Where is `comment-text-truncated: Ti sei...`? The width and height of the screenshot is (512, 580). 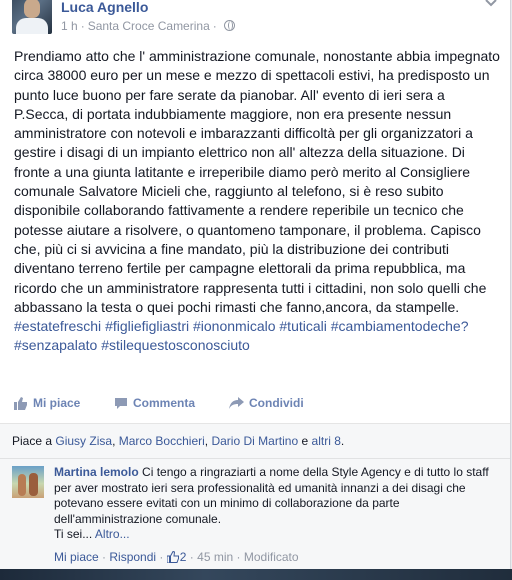
comment-text-truncated: Ti sei... is located at coordinates (73, 534).